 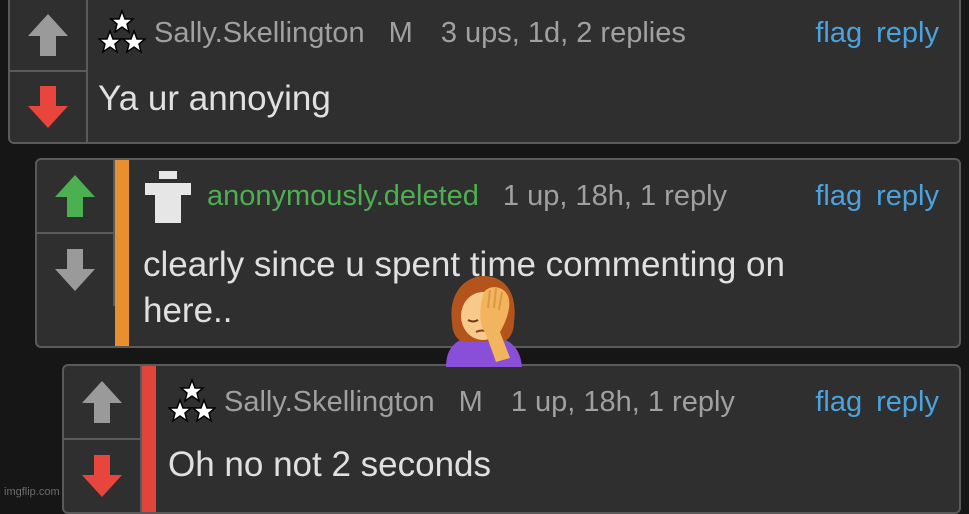 I want to click on facepalm-emoji, so click(x=484, y=321).